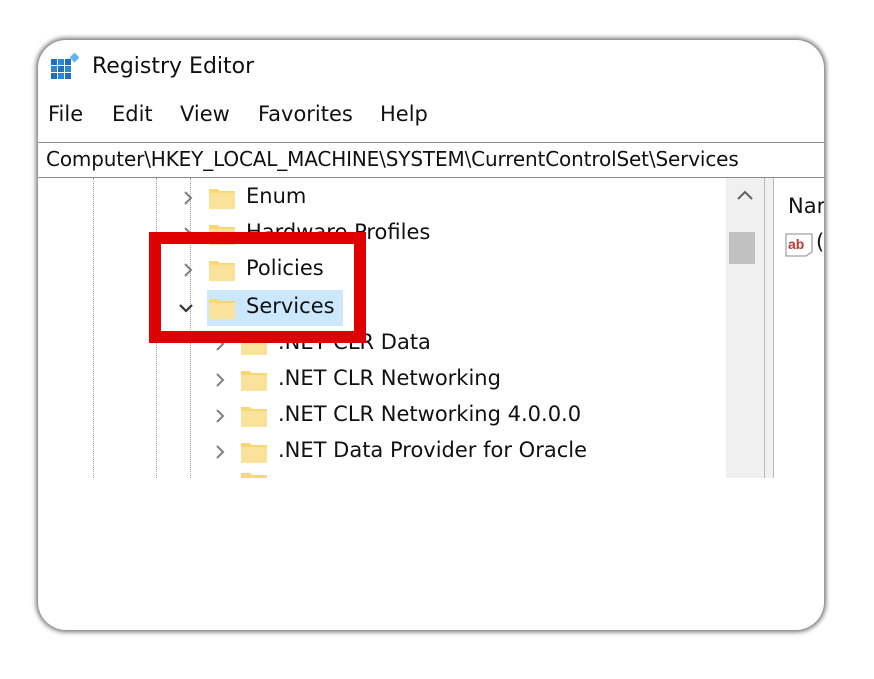 Image resolution: width=874 pixels, height=679 pixels. What do you see at coordinates (173, 66) in the screenshot?
I see `window-title: Registry Editor` at bounding box center [173, 66].